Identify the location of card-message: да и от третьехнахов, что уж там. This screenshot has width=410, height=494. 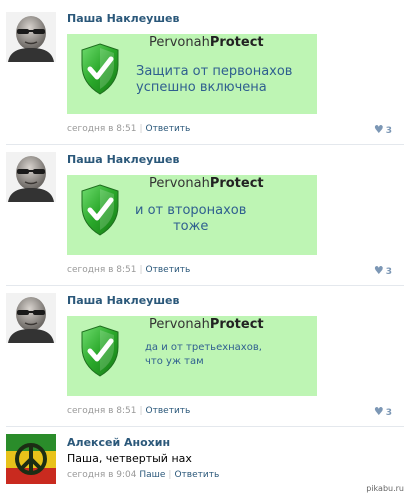
(203, 354).